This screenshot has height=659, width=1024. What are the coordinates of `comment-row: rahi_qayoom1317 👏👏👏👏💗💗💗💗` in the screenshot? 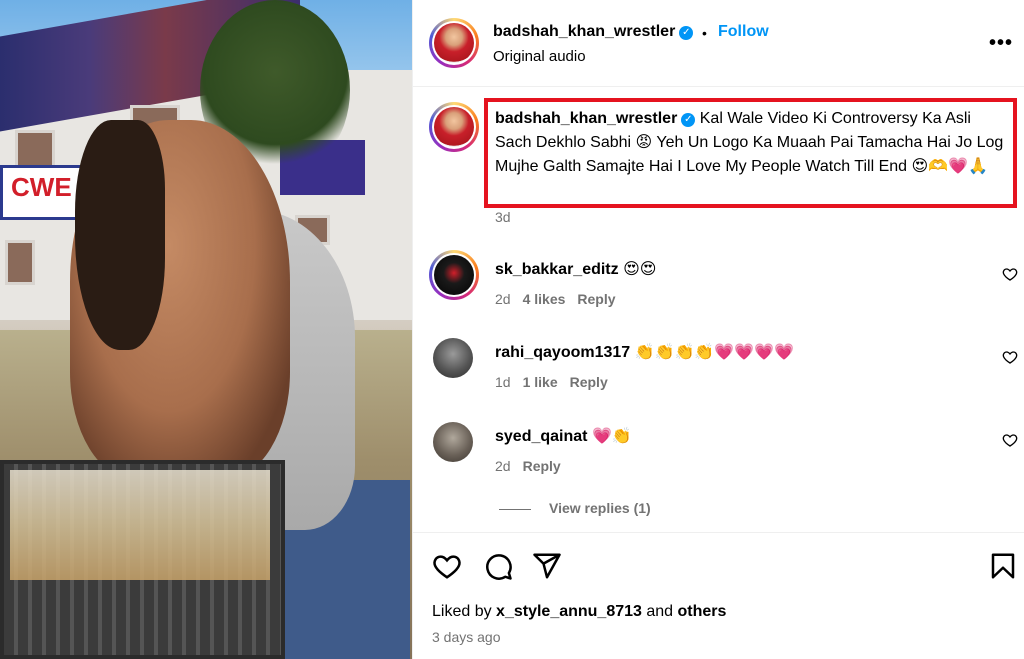 It's located at (644, 352).